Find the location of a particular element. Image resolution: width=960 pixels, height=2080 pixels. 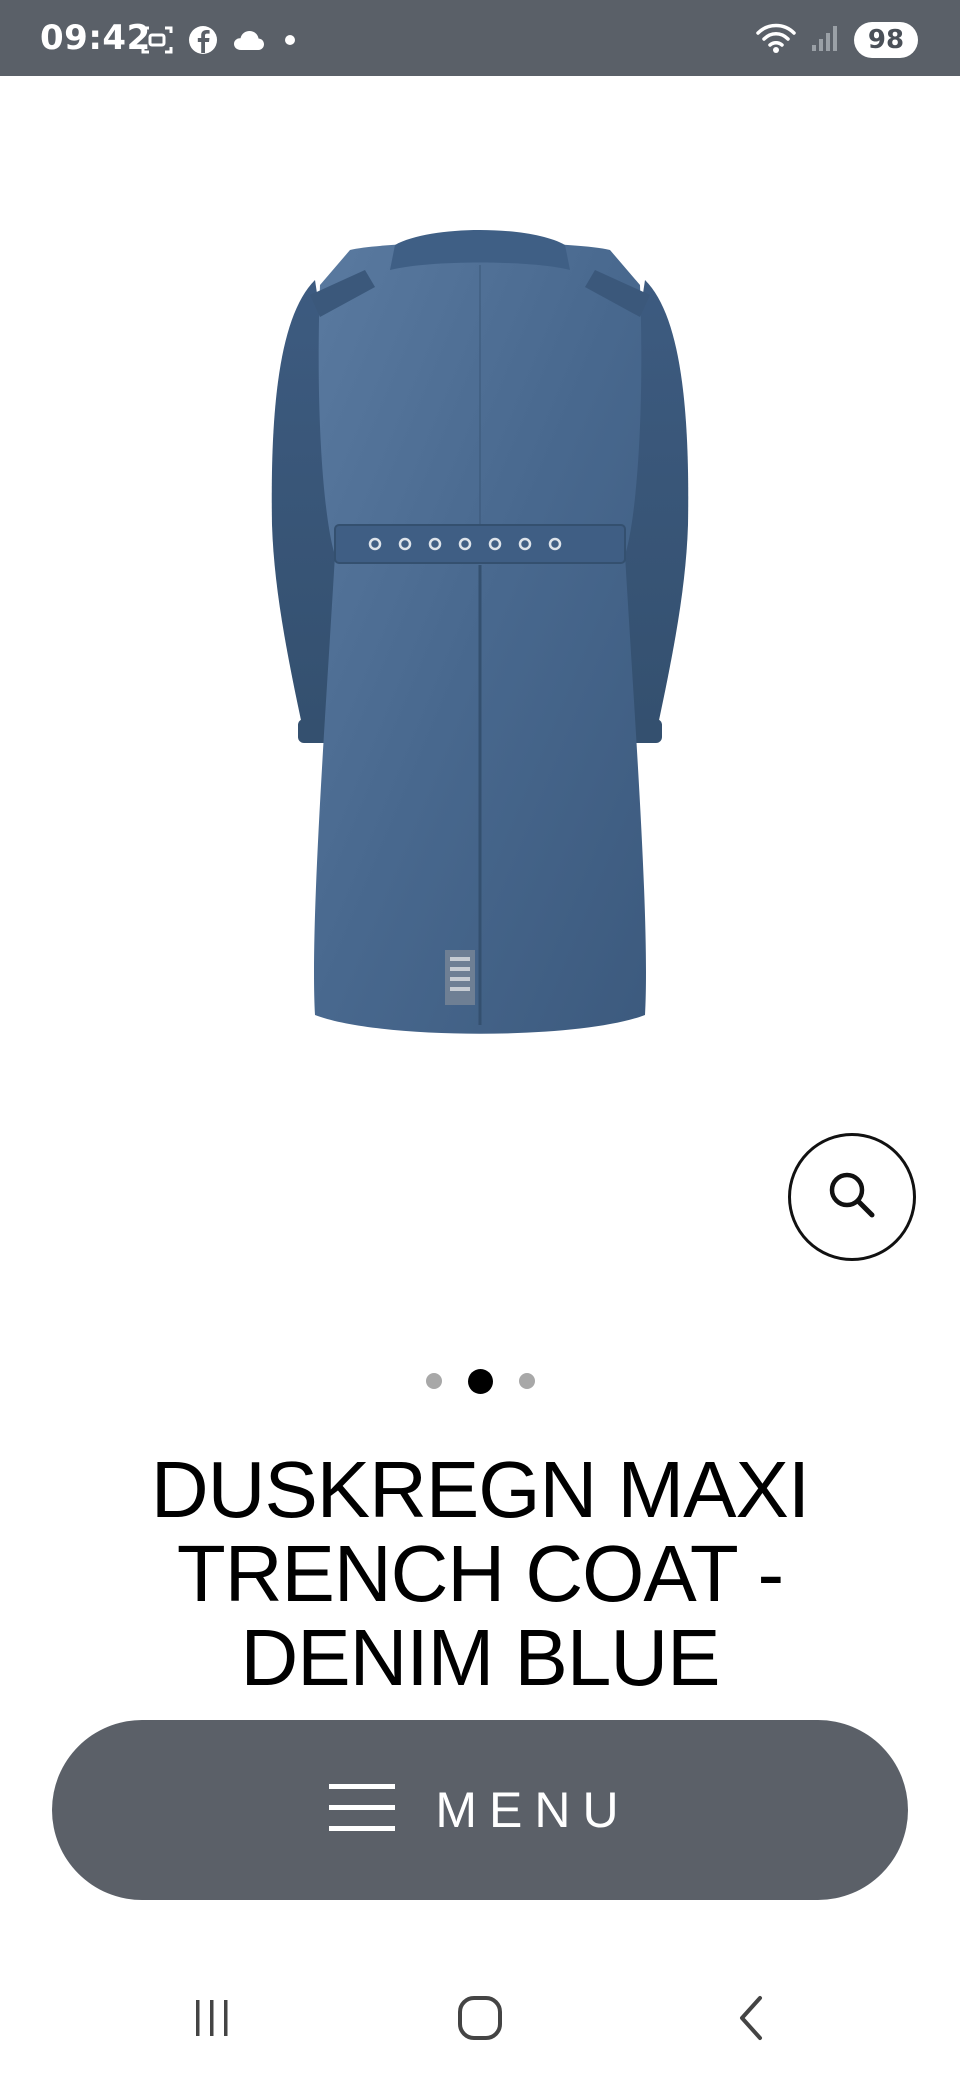

signal-icon is located at coordinates (825, 40).